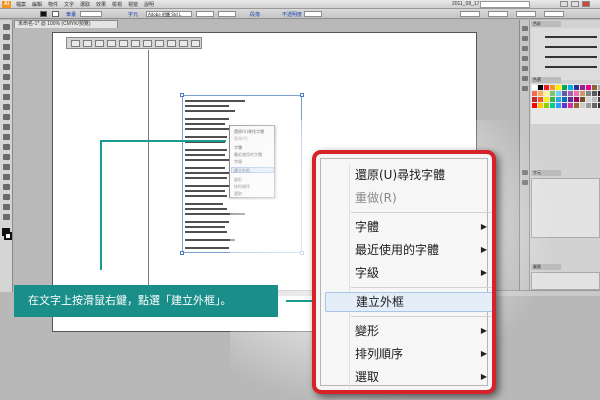  What do you see at coordinates (408, 227) in the screenshot?
I see `menu-item-font: 字體 ▶` at bounding box center [408, 227].